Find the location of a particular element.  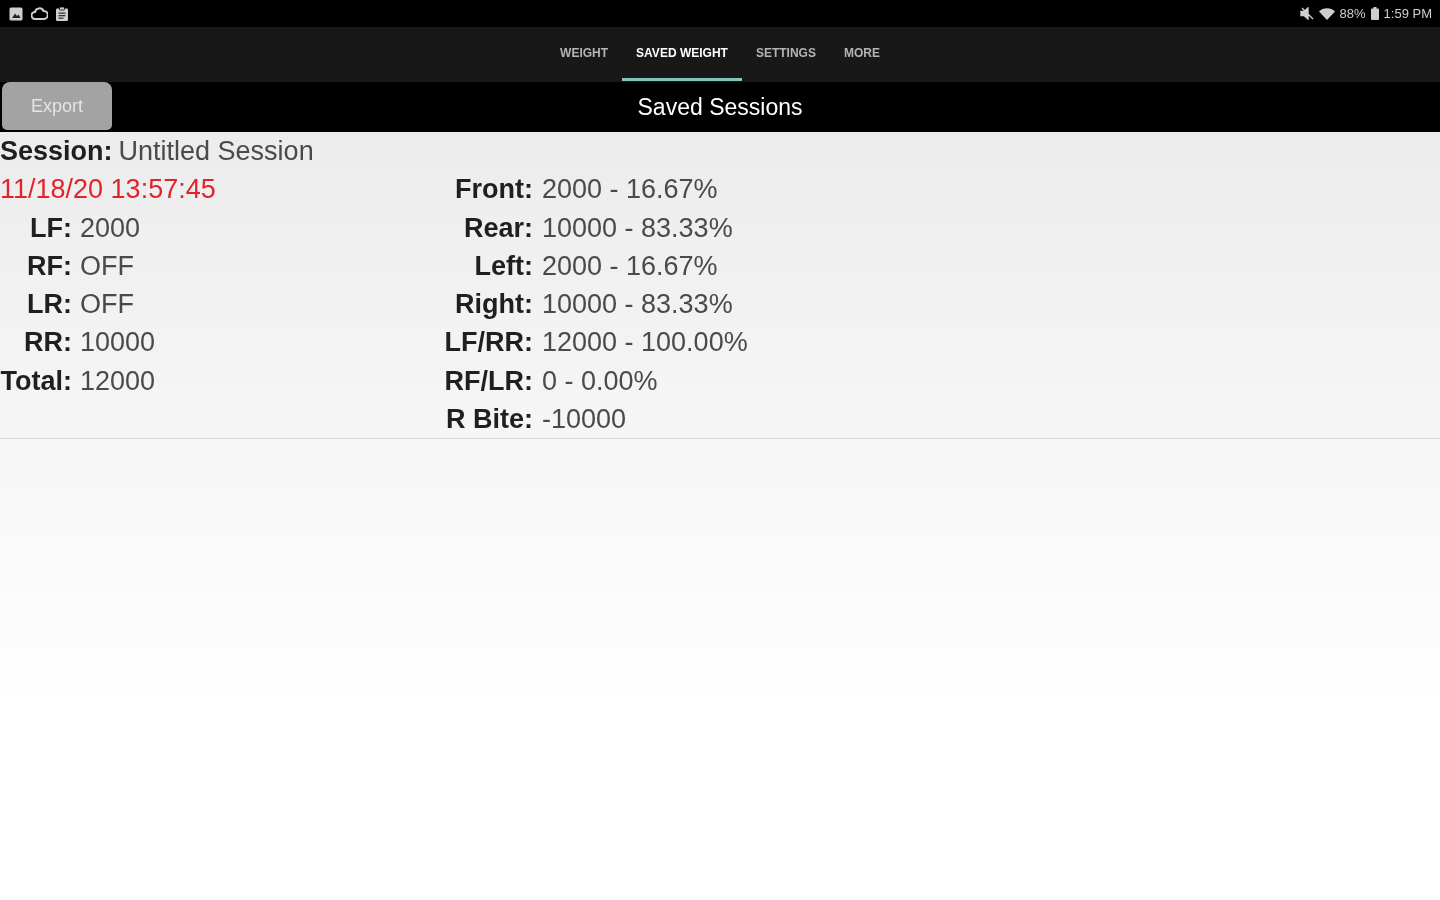

field-value: -10000 is located at coordinates (584, 420).